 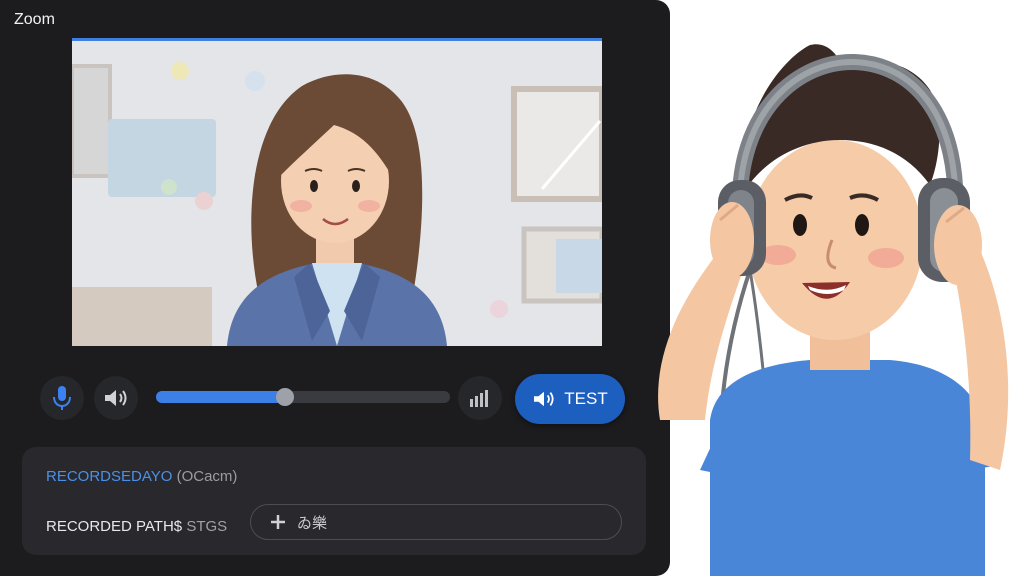 I want to click on plus-icon, so click(x=278, y=522).